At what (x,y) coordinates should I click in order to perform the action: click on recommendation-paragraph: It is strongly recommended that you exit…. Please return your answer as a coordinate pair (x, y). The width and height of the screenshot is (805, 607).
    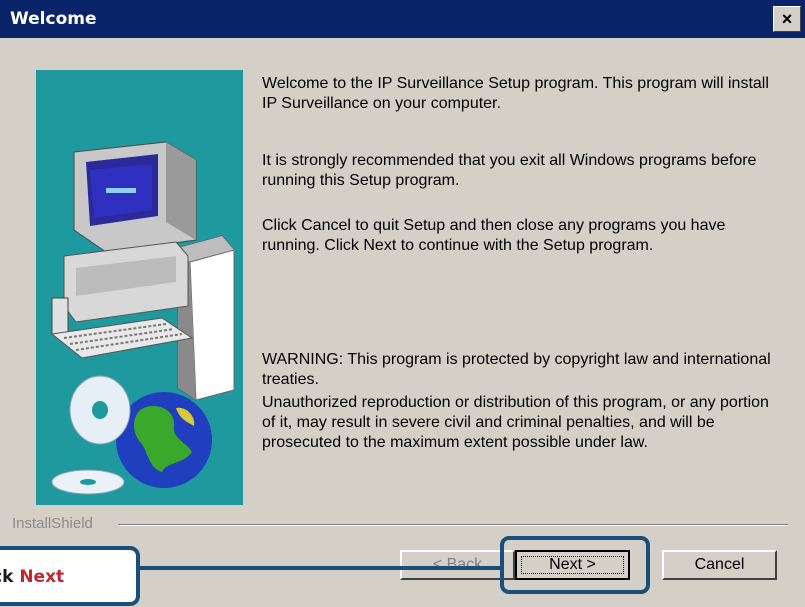
    Looking at the image, I should click on (509, 170).